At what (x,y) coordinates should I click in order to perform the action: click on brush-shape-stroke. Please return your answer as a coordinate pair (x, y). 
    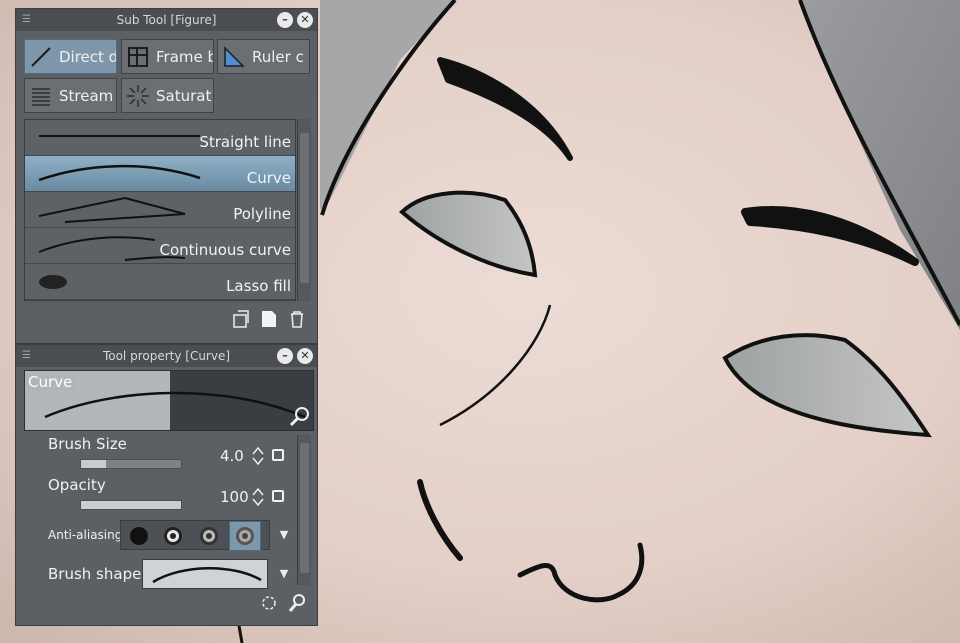
    Looking at the image, I should click on (207, 575).